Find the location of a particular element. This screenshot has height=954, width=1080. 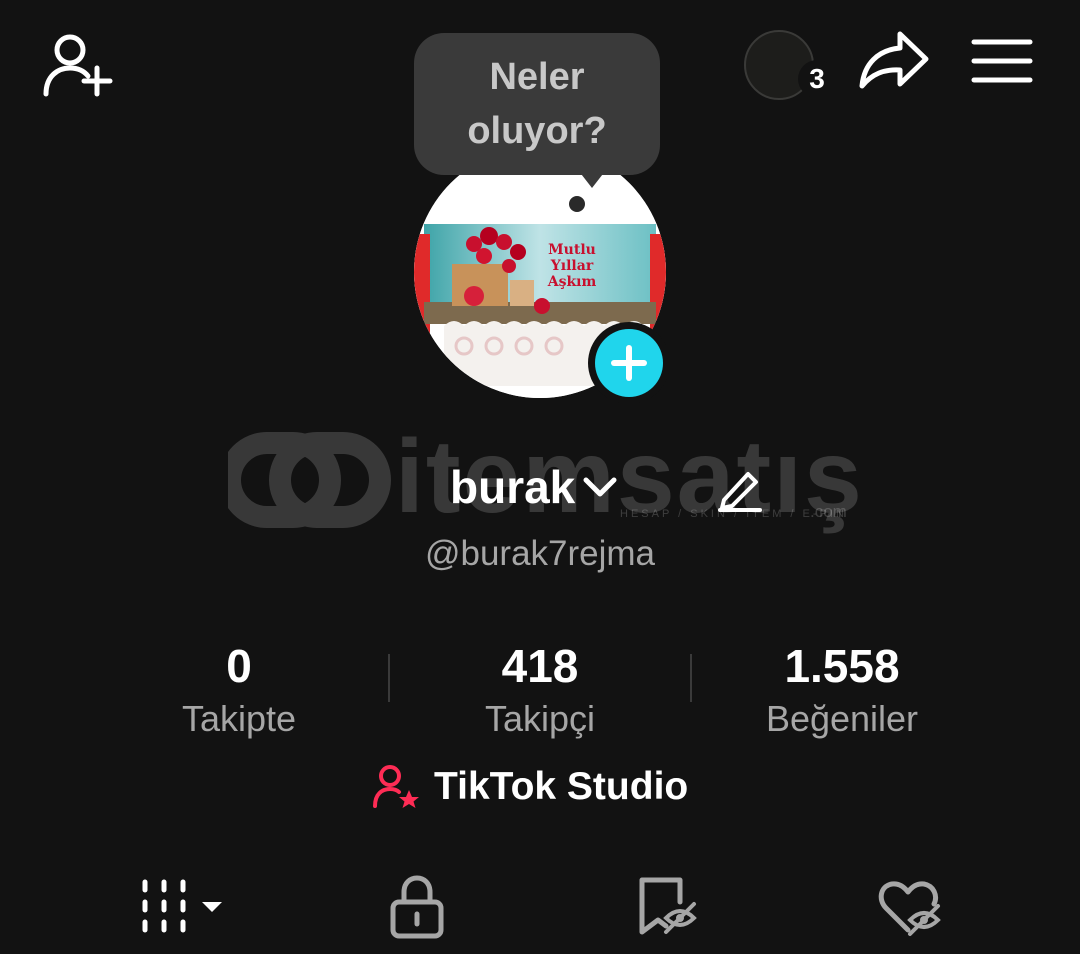

chevron-down-icon is located at coordinates (600, 487).